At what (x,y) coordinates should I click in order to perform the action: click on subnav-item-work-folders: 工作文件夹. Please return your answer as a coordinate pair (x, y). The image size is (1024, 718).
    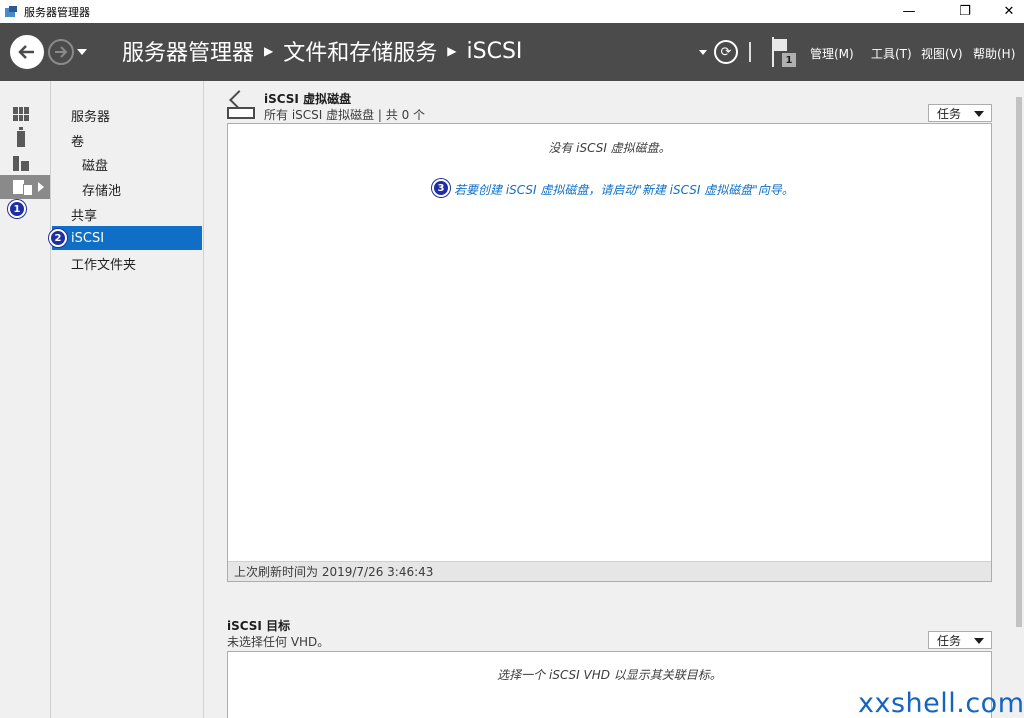
    Looking at the image, I should click on (127, 263).